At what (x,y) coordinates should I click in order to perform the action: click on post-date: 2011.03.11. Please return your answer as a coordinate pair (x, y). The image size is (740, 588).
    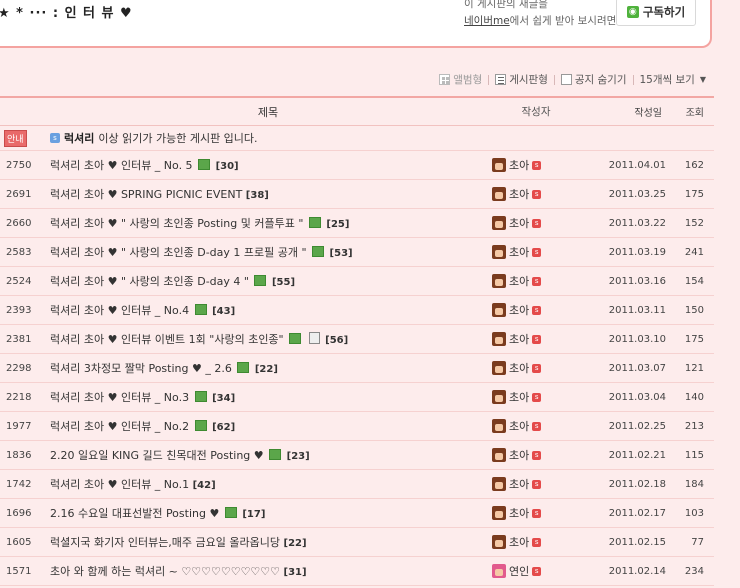
    Looking at the image, I should click on (637, 310).